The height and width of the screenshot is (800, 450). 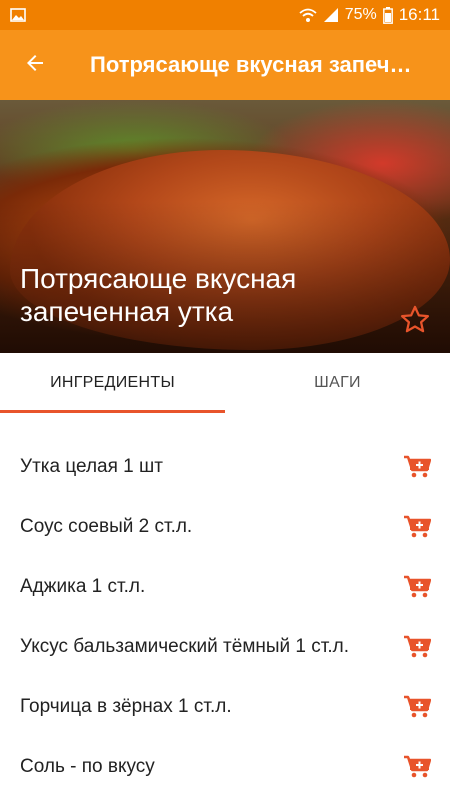 What do you see at coordinates (337, 383) in the screenshot?
I see `tab-steps: ШАГИ` at bounding box center [337, 383].